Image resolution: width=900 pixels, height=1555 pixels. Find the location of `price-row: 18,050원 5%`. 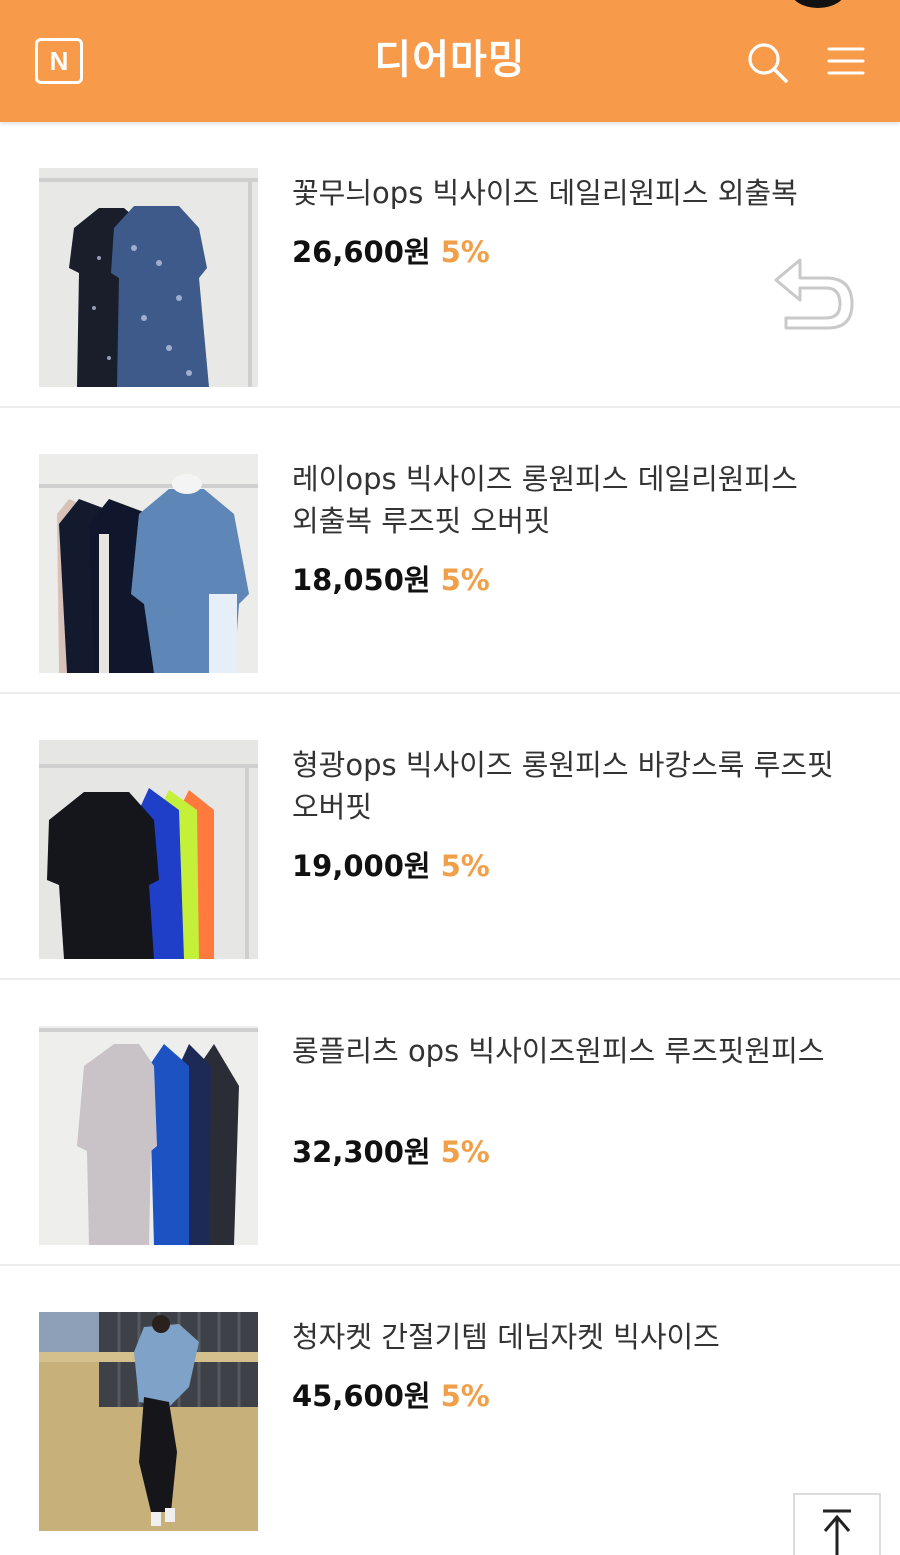

price-row: 18,050원 5% is located at coordinates (391, 580).